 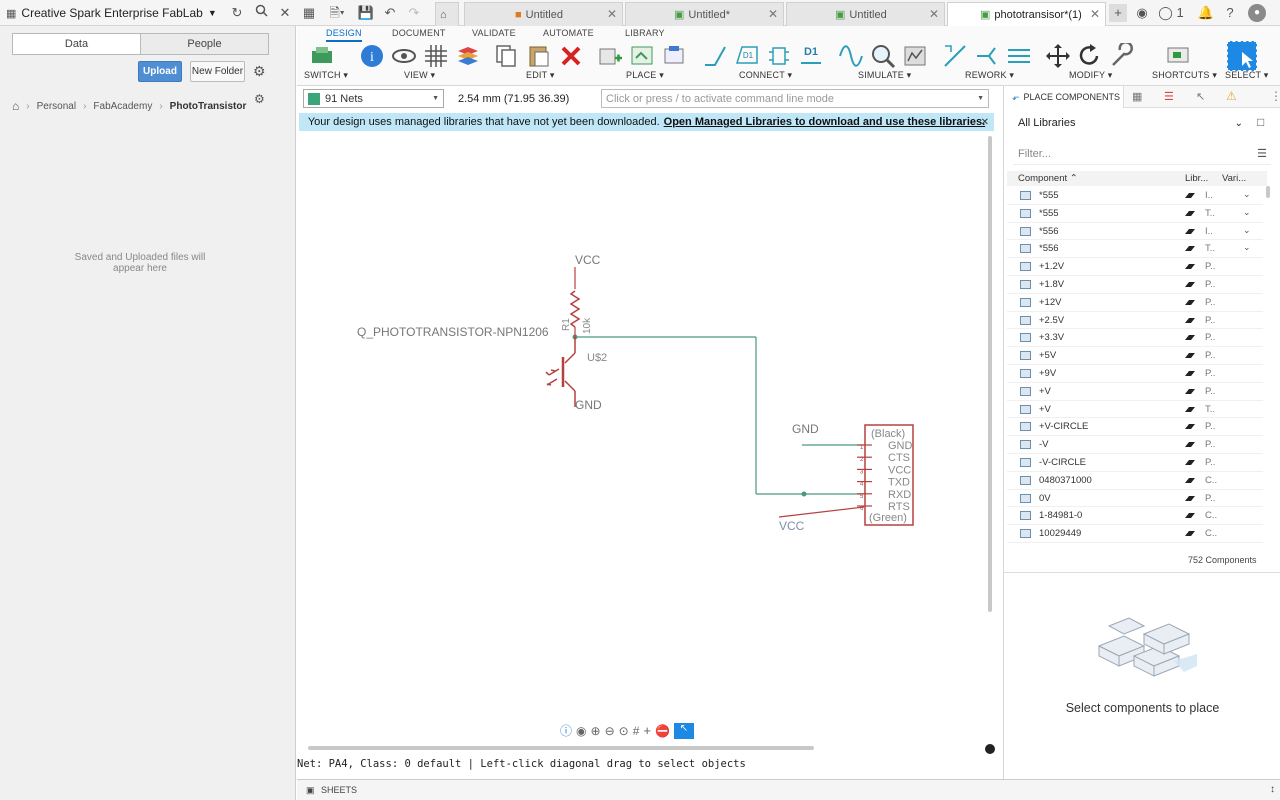 I want to click on grid-icon: #, so click(x=636, y=731).